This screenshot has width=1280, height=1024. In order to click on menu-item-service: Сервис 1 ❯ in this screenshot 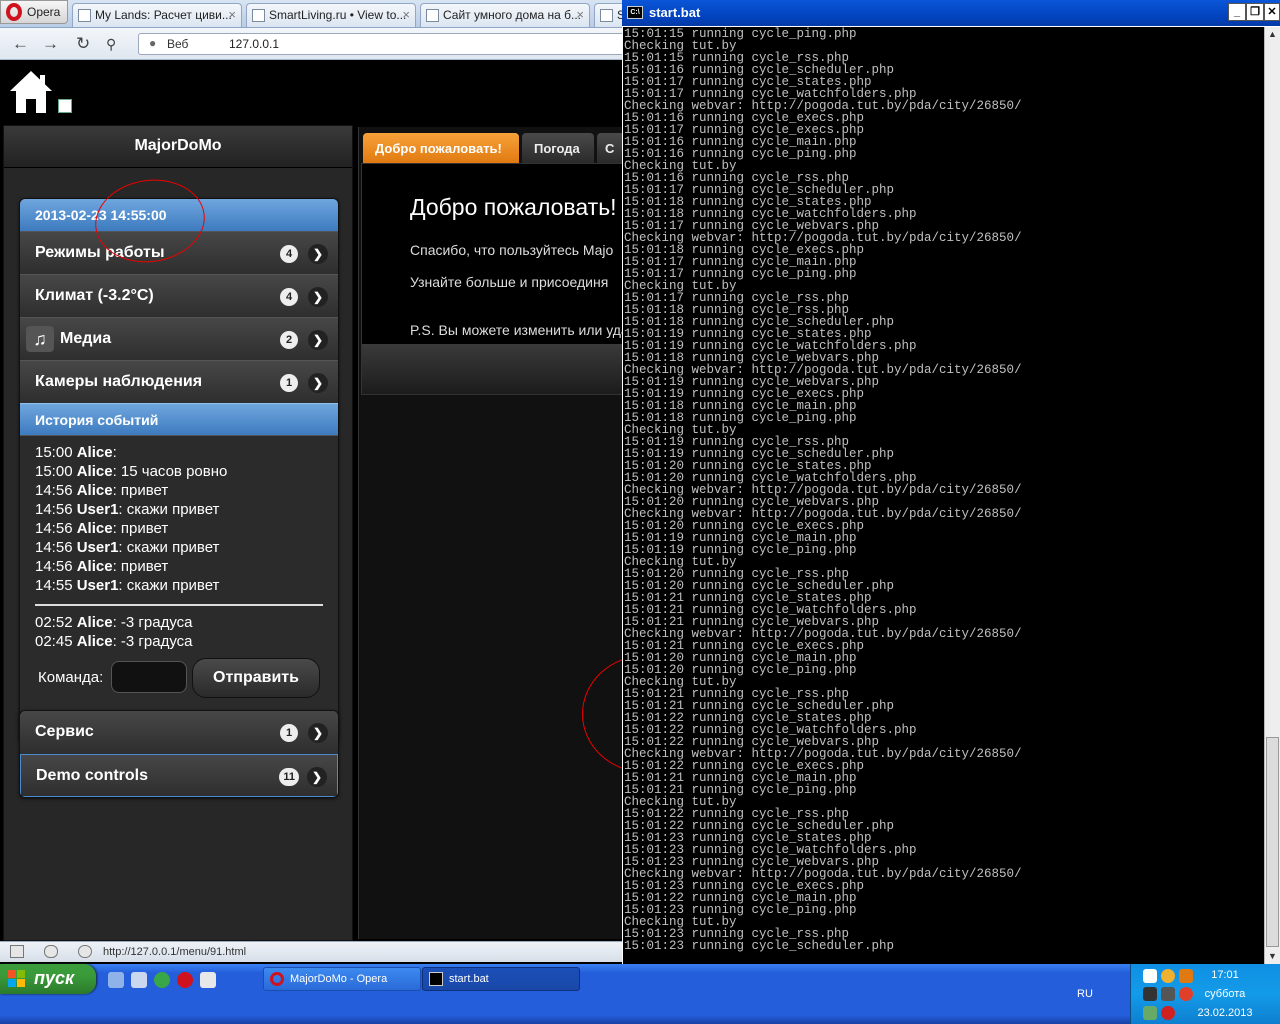, I will do `click(179, 732)`.